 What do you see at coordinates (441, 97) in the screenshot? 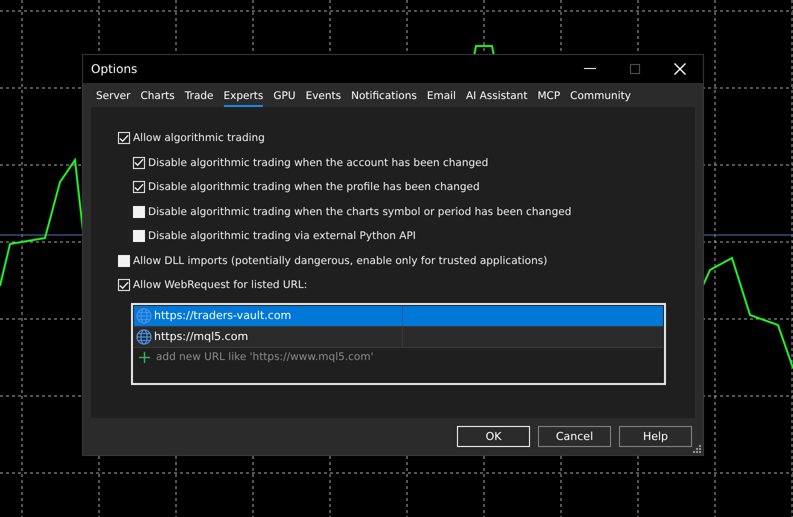
I see `tab: Email` at bounding box center [441, 97].